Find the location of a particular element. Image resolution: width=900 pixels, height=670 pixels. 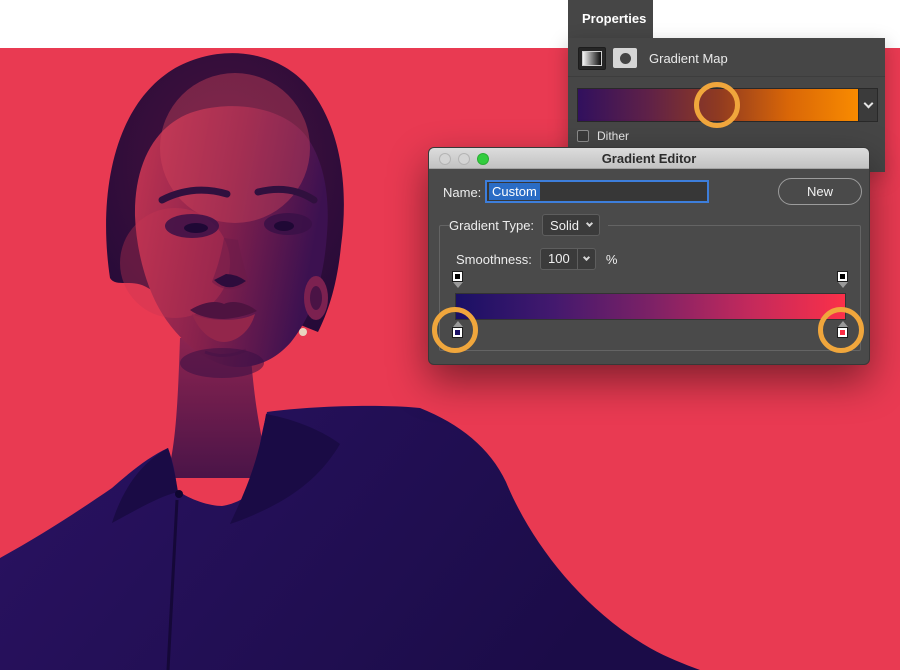

smoothness-select: 100 is located at coordinates (567, 259).